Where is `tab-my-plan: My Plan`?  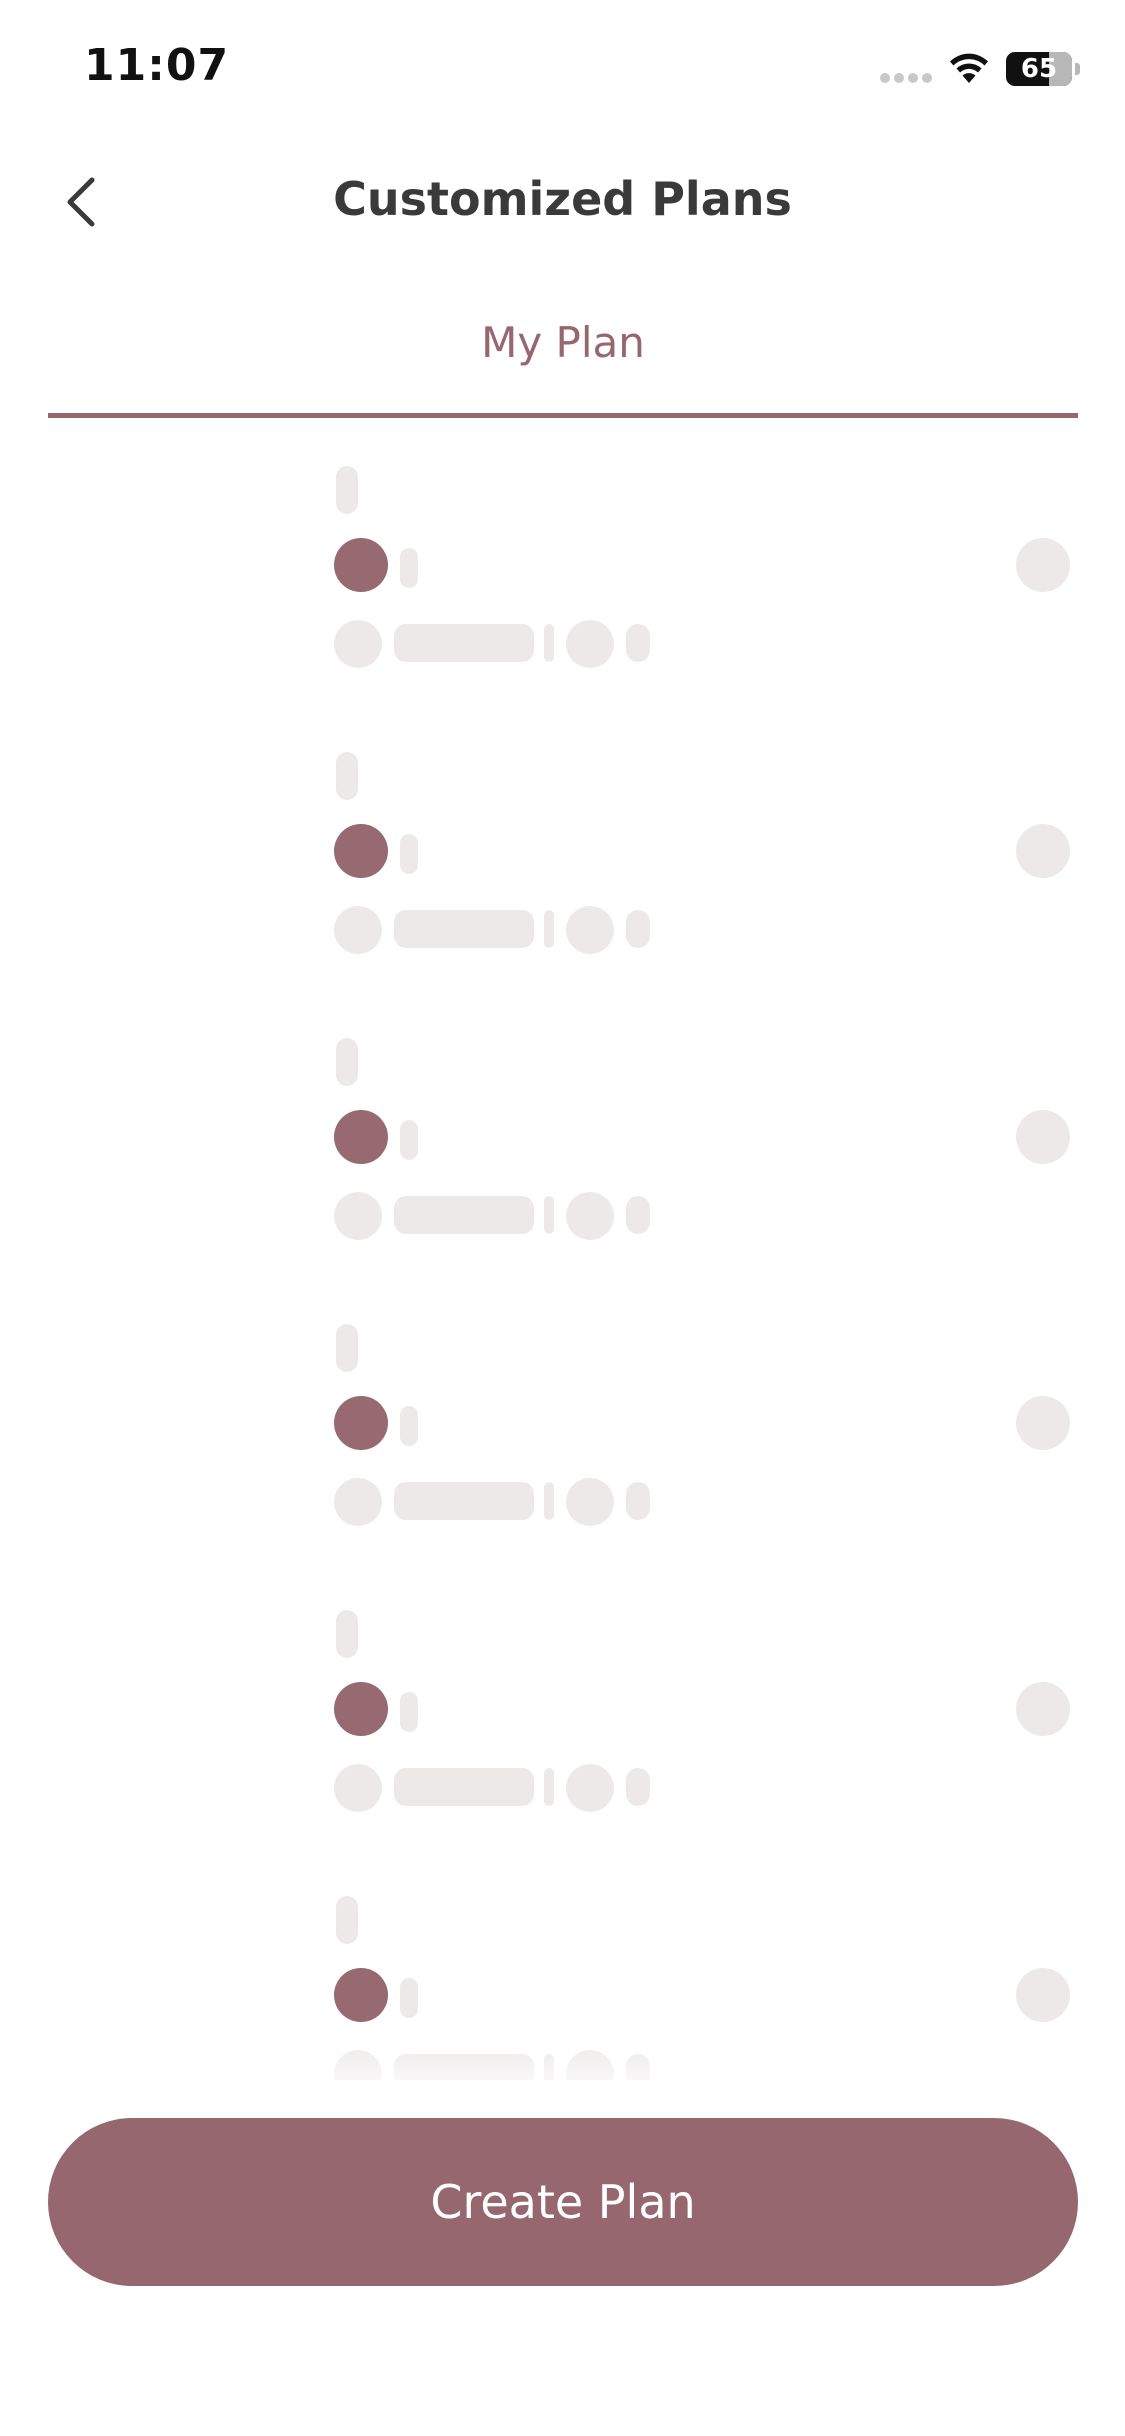 tab-my-plan: My Plan is located at coordinates (563, 359).